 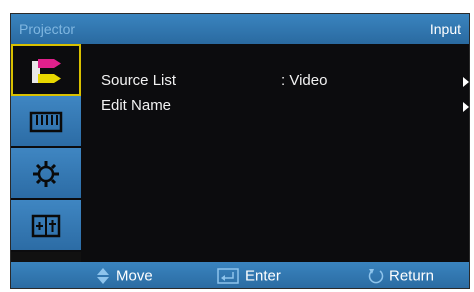 I want to click on title-bar: Projector Input, so click(x=240, y=29).